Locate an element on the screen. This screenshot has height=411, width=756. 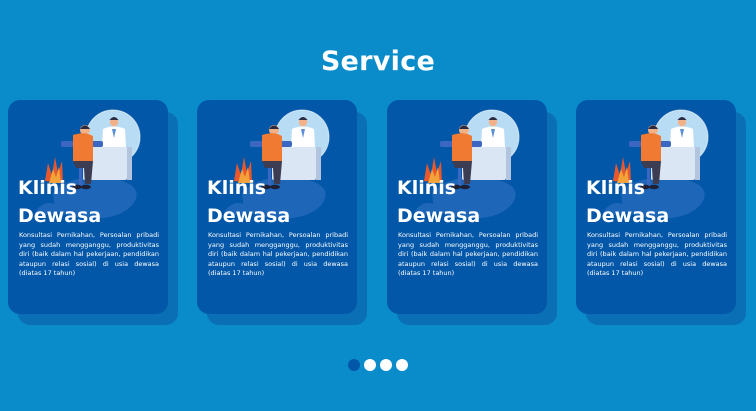
carousel-pagination is located at coordinates (378, 365).